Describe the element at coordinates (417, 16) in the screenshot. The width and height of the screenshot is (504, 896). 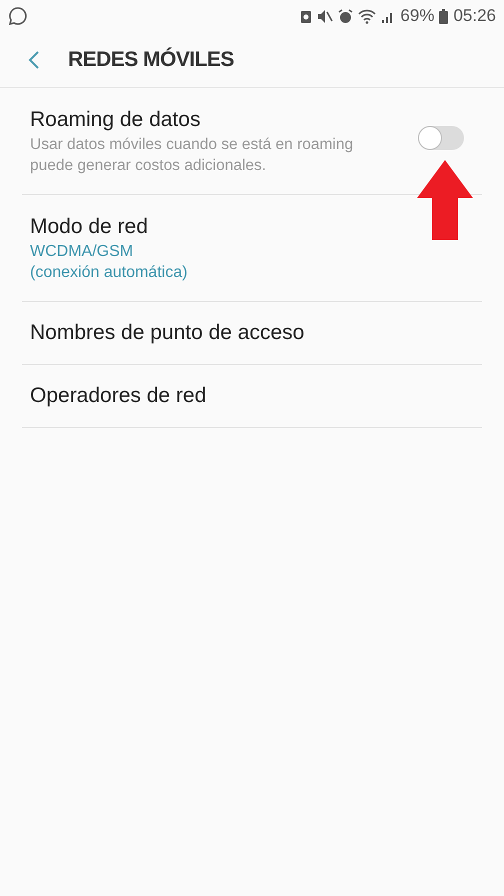
I see `battery-percent: 69%` at that location.